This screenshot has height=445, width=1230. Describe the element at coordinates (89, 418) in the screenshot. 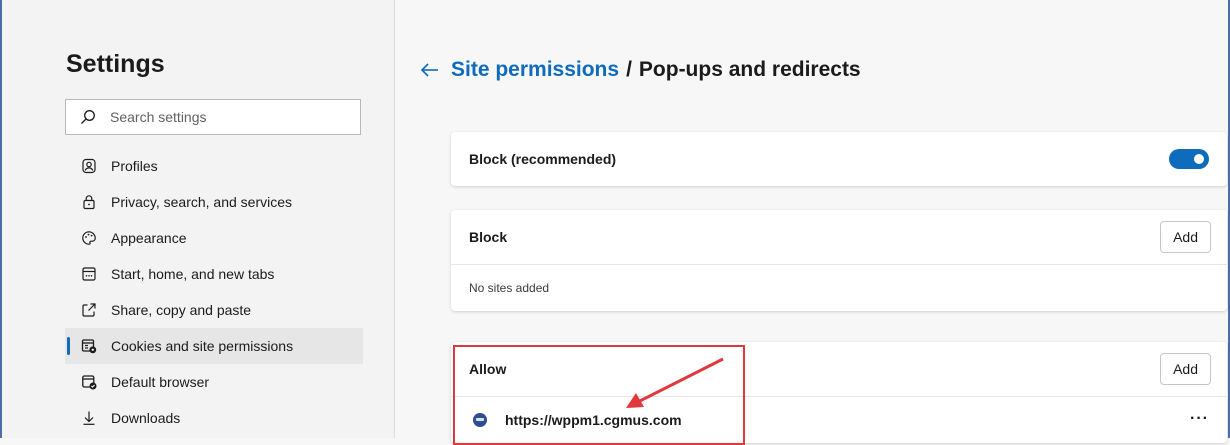

I see `download-icon` at that location.